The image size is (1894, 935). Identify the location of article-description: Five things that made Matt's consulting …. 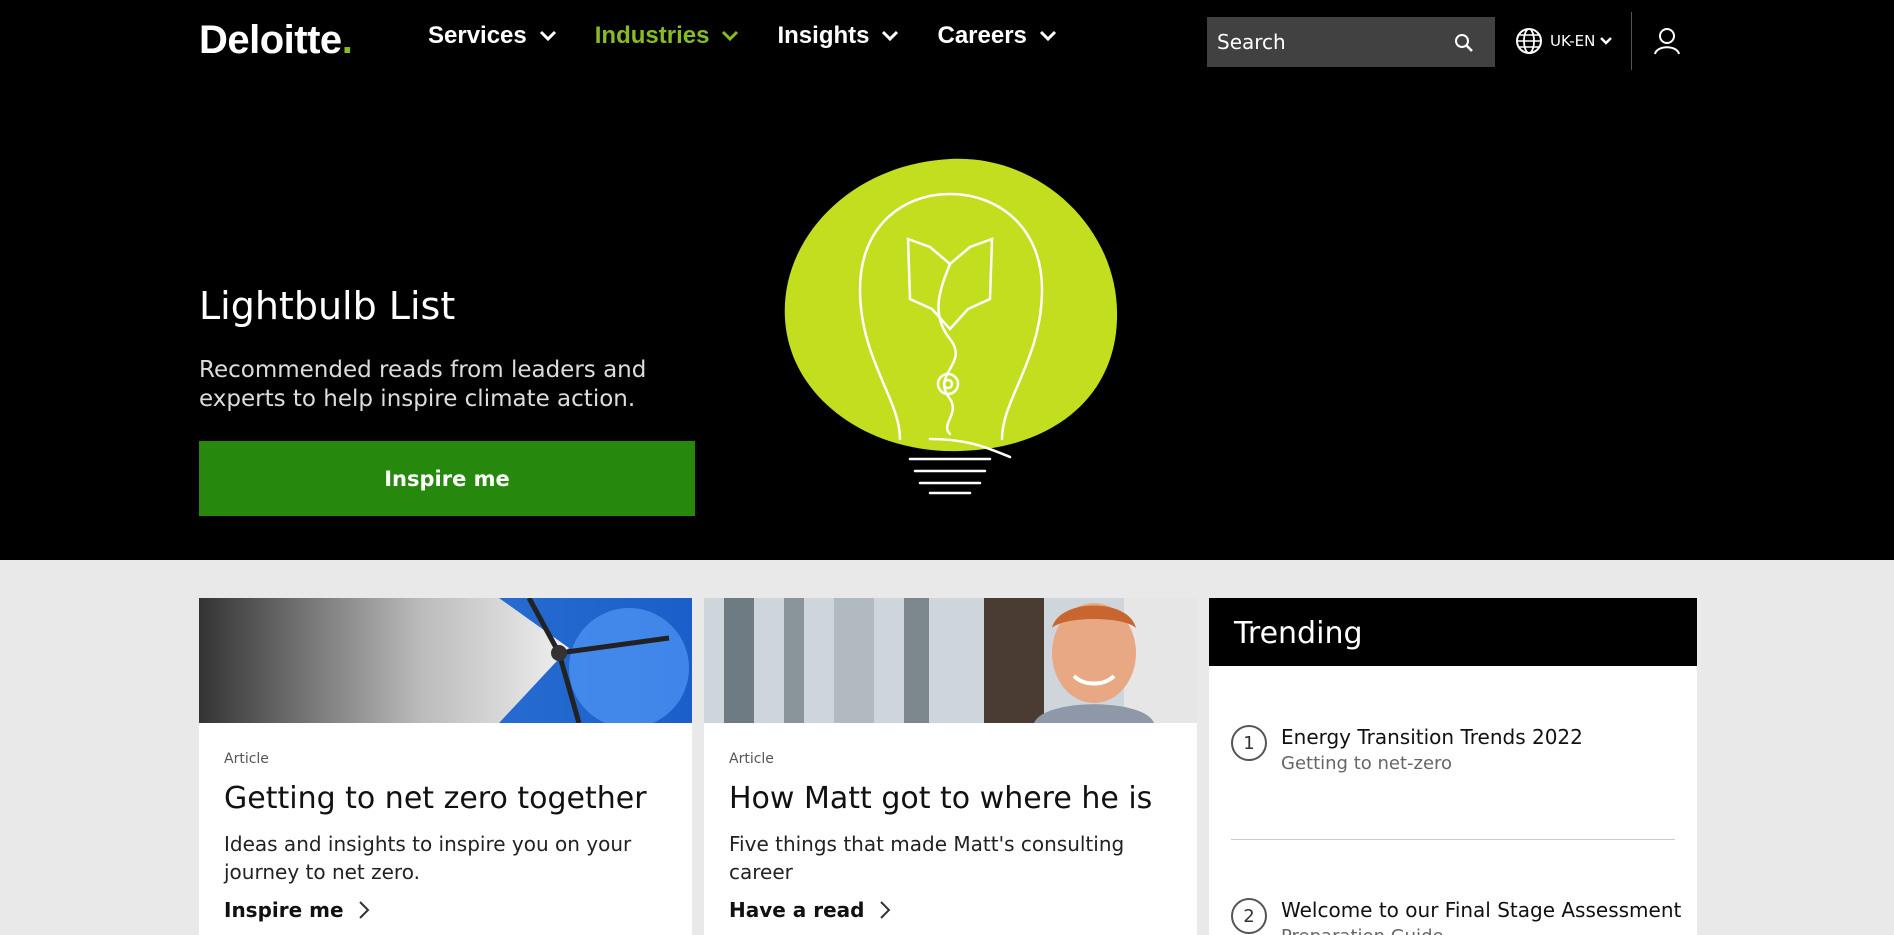
(927, 858).